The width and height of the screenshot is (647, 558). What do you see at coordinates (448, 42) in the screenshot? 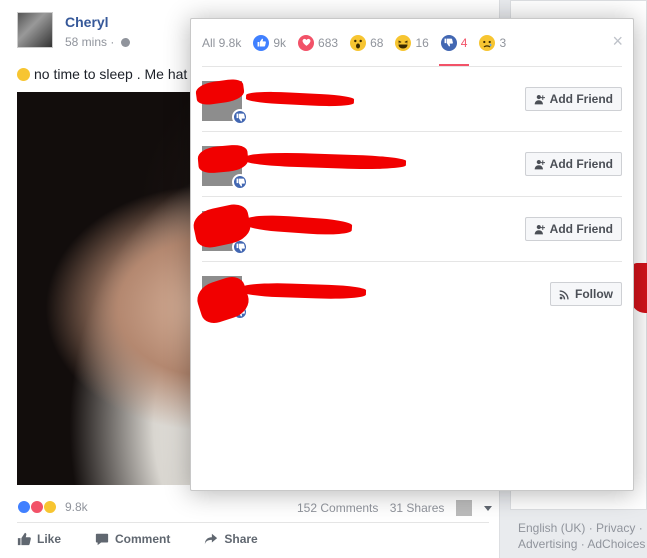
I see `dislike-icon` at bounding box center [448, 42].